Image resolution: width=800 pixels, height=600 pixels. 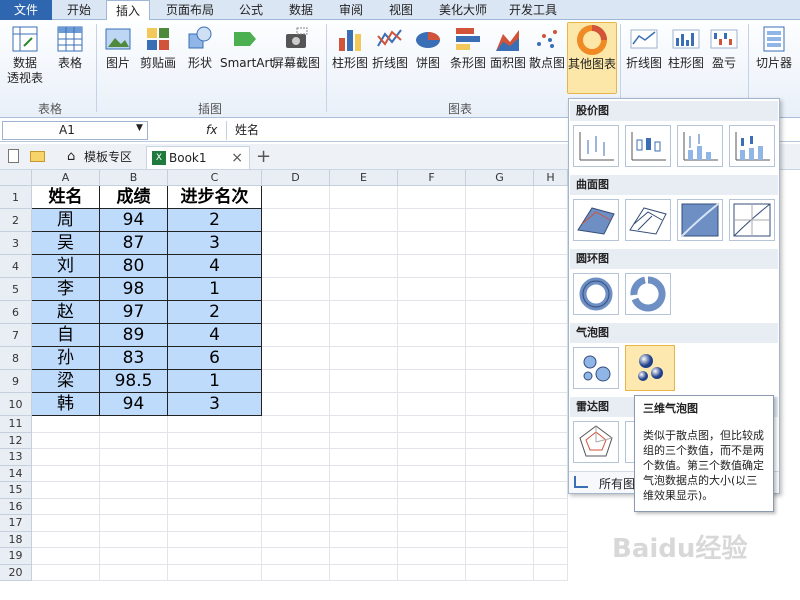 What do you see at coordinates (547, 47) in the screenshot?
I see `scatter-chart-button: 散点图` at bounding box center [547, 47].